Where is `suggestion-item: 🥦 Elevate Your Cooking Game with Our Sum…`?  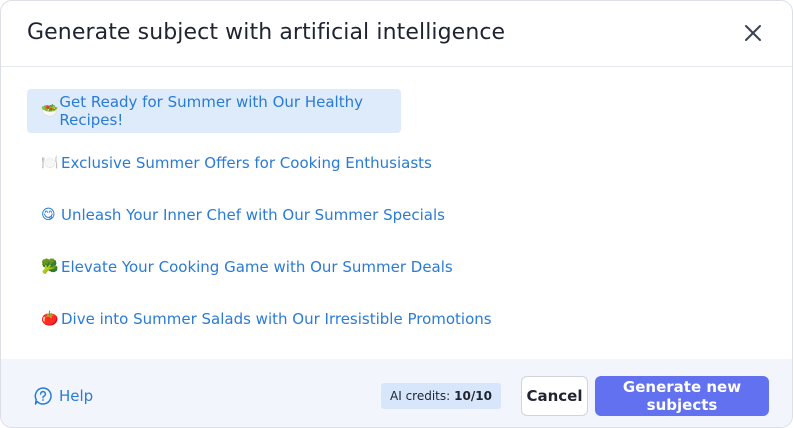
suggestion-item: 🥦 Elevate Your Cooking Game with Our Sum… is located at coordinates (397, 267).